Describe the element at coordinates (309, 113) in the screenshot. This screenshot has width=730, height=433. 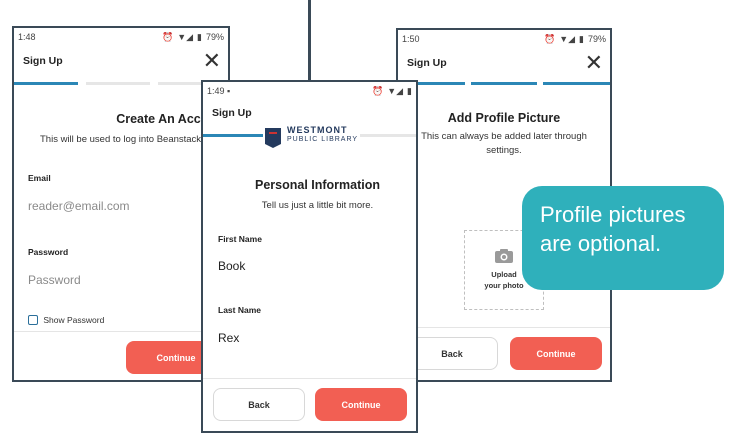
I see `app-bar: Sign Up` at that location.